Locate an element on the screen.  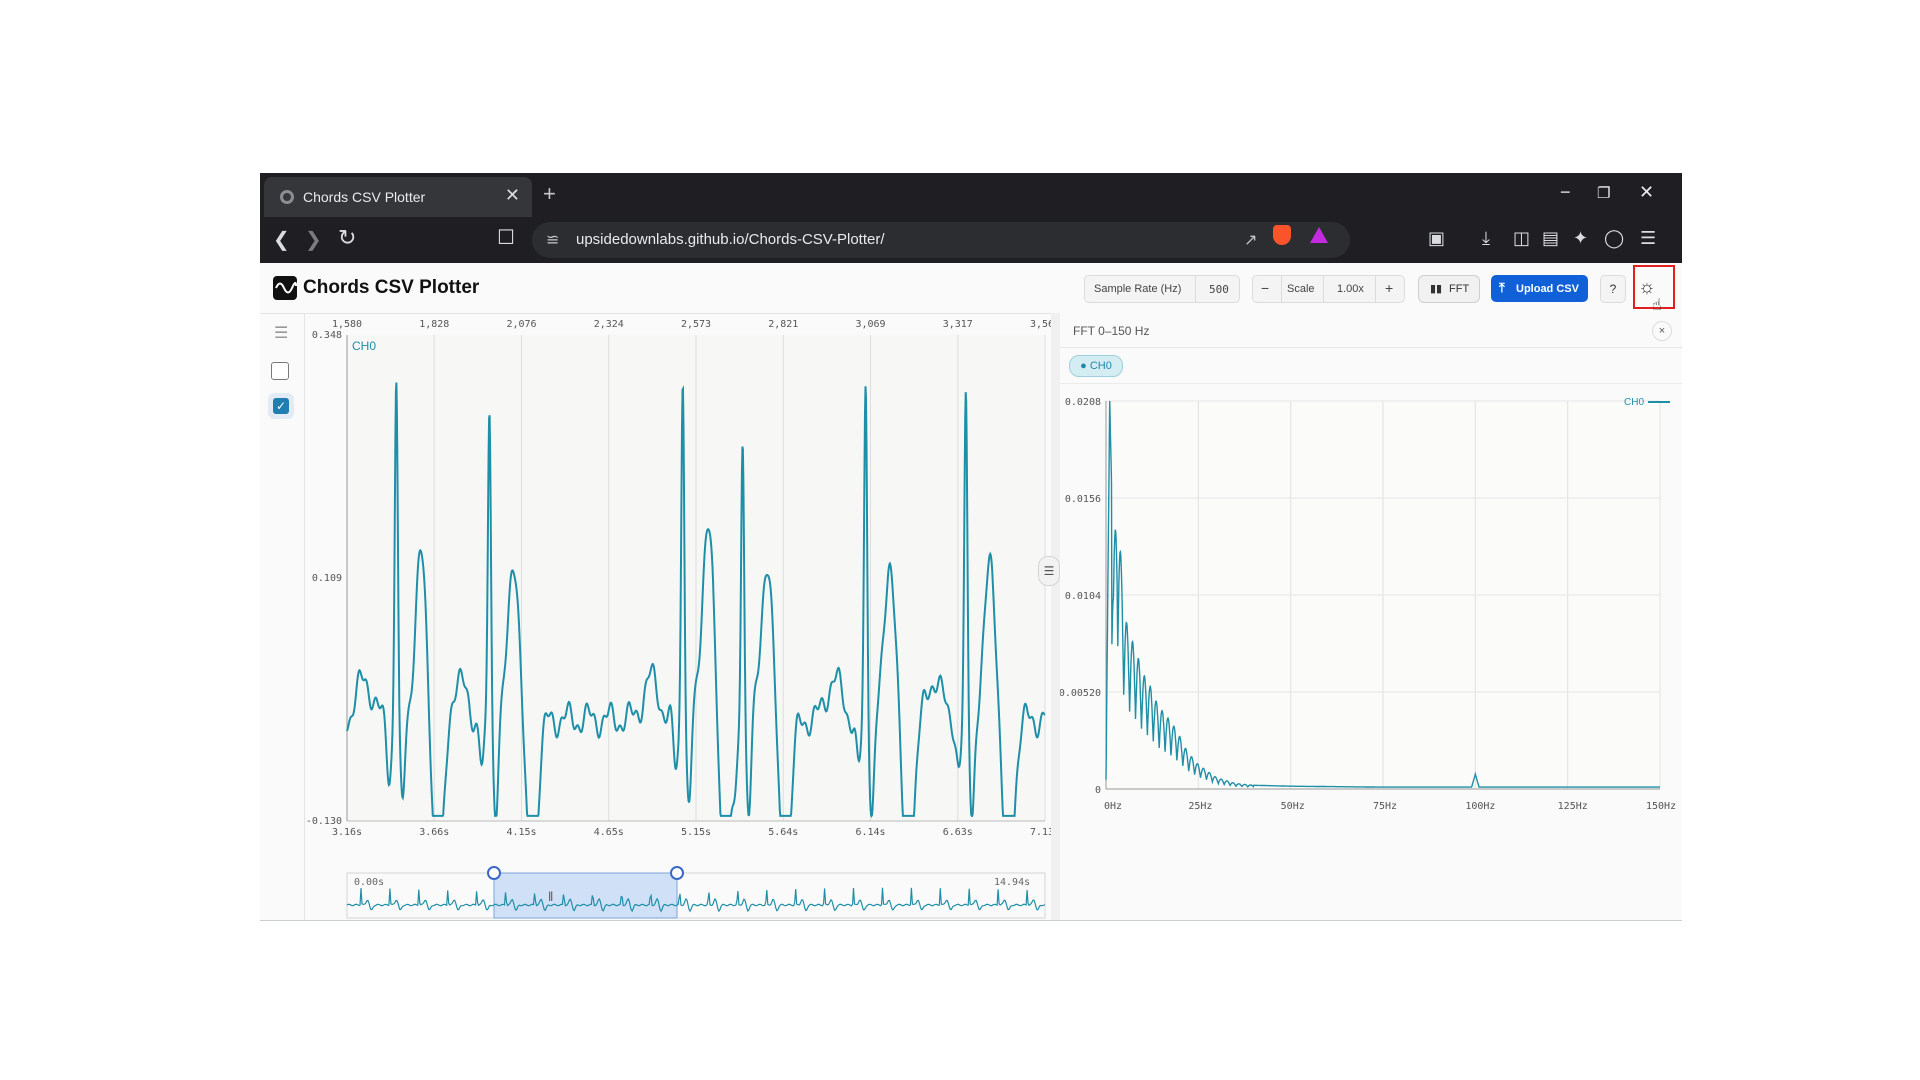
upload-csv-button: ⤒ Upload CSV is located at coordinates (1539, 288).